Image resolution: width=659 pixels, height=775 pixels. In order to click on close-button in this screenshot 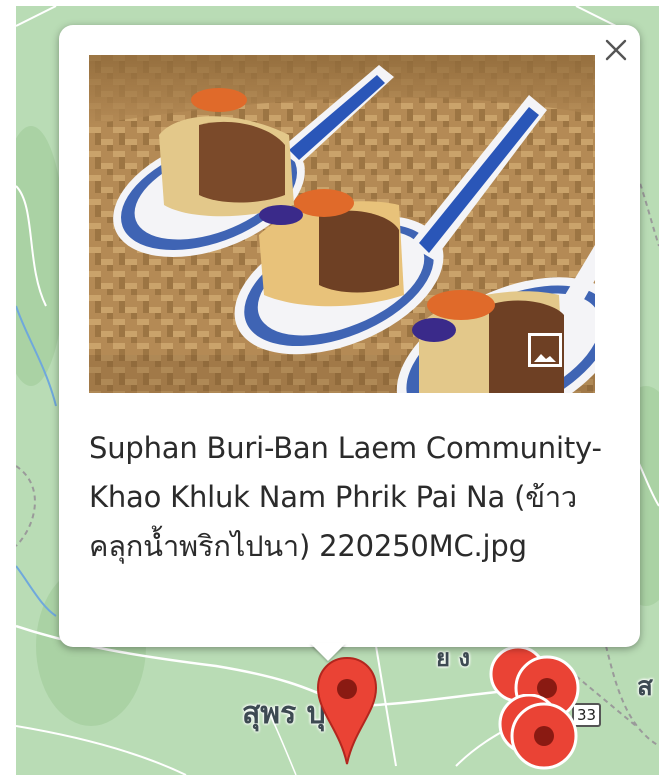, I will do `click(616, 50)`.